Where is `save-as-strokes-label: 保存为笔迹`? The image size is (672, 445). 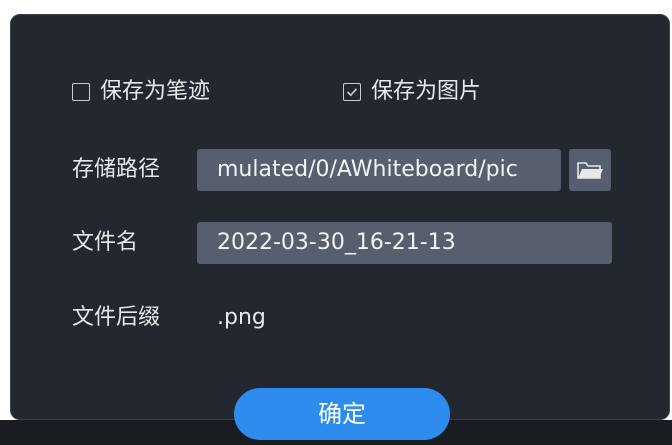
save-as-strokes-label: 保存为笔迹 is located at coordinates (155, 91).